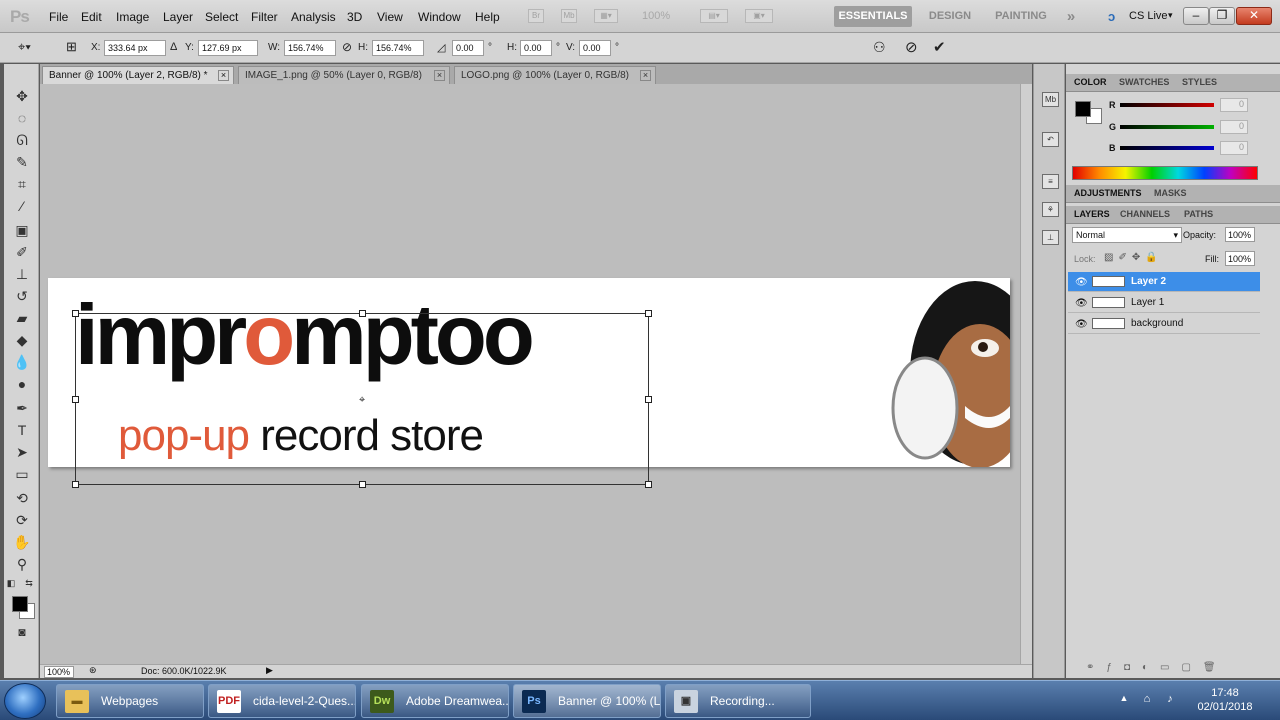 This screenshot has height=720, width=1280. I want to click on foreground-color-swatch, so click(20, 604).